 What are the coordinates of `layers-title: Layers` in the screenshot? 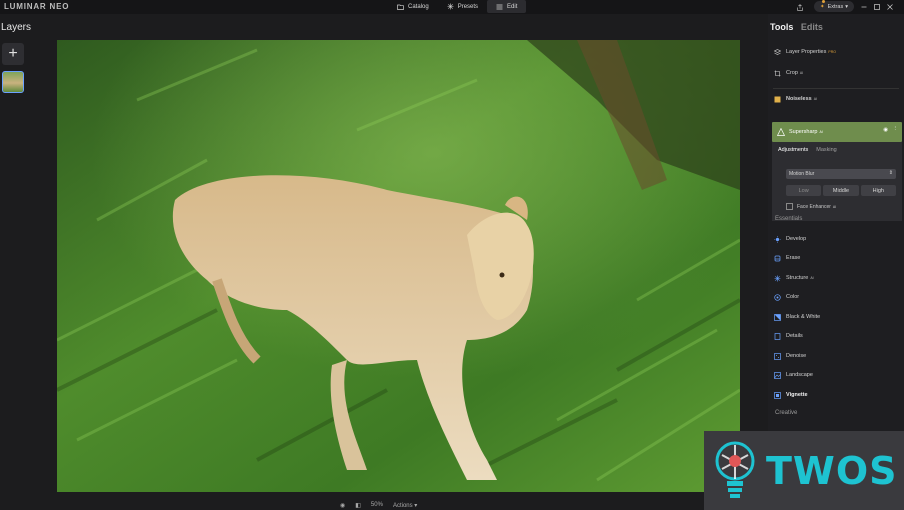 It's located at (16, 27).